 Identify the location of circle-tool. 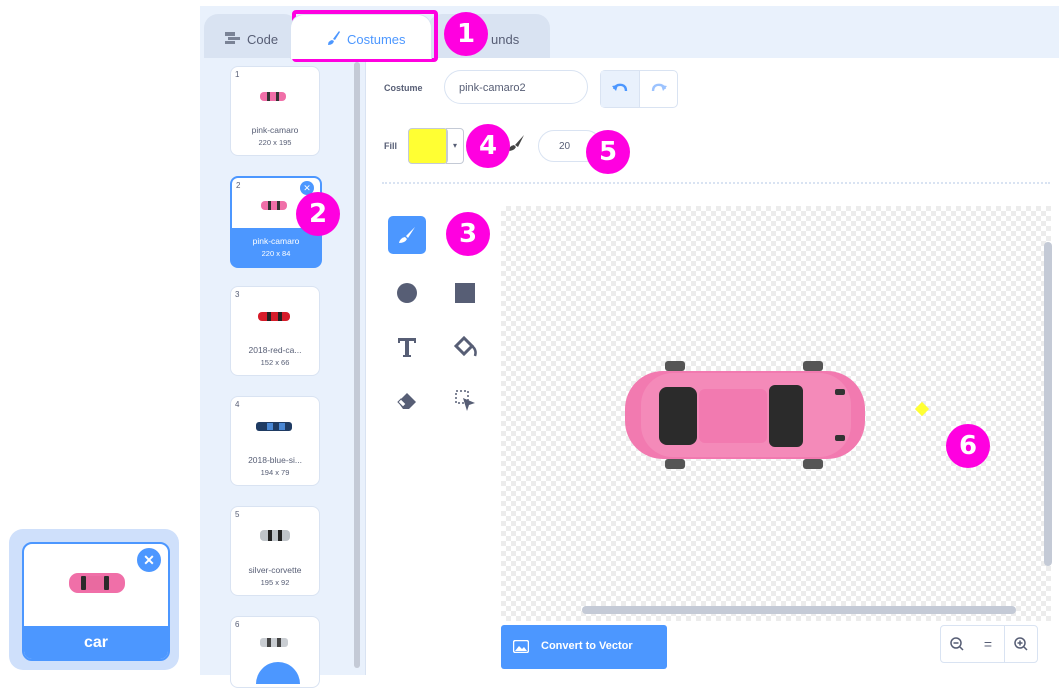
(407, 293).